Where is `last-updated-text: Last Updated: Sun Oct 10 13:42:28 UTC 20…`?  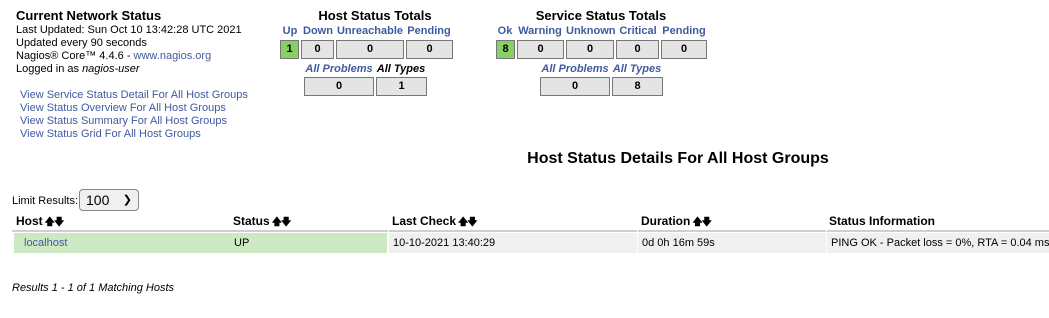 last-updated-text: Last Updated: Sun Oct 10 13:42:28 UTC 20… is located at coordinates (129, 30).